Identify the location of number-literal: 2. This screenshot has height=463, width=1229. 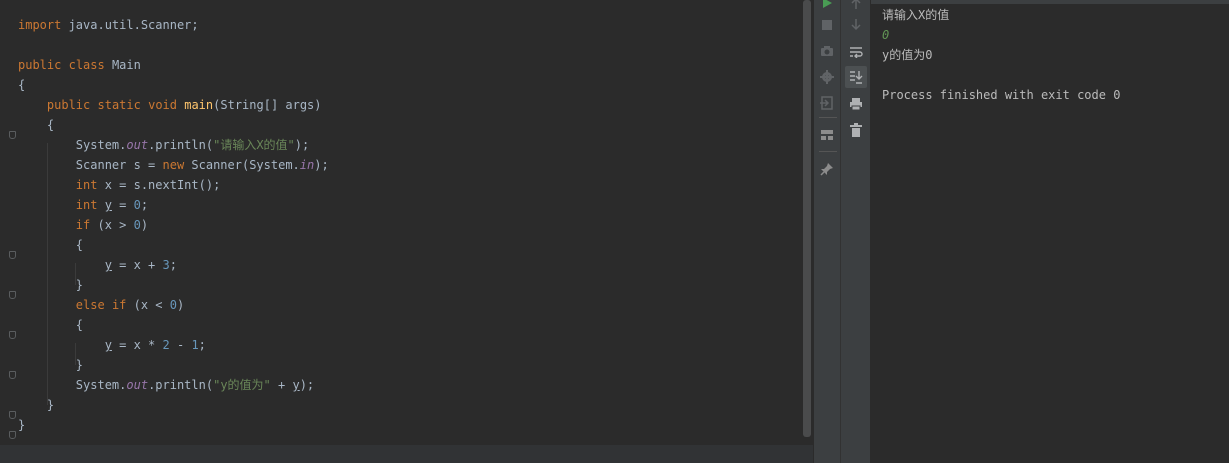
(166, 345).